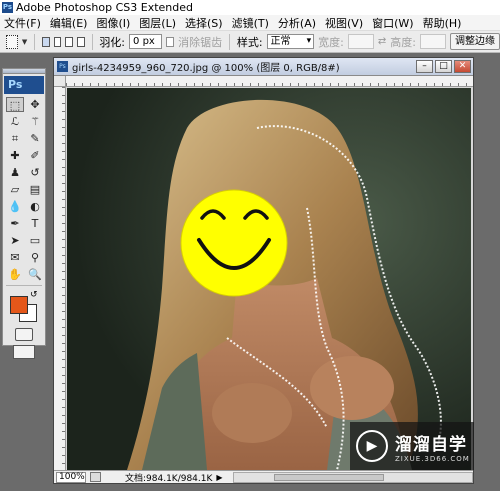 Image resolution: width=500 pixels, height=491 pixels. I want to click on arrow-right-icon: ▶, so click(219, 477).